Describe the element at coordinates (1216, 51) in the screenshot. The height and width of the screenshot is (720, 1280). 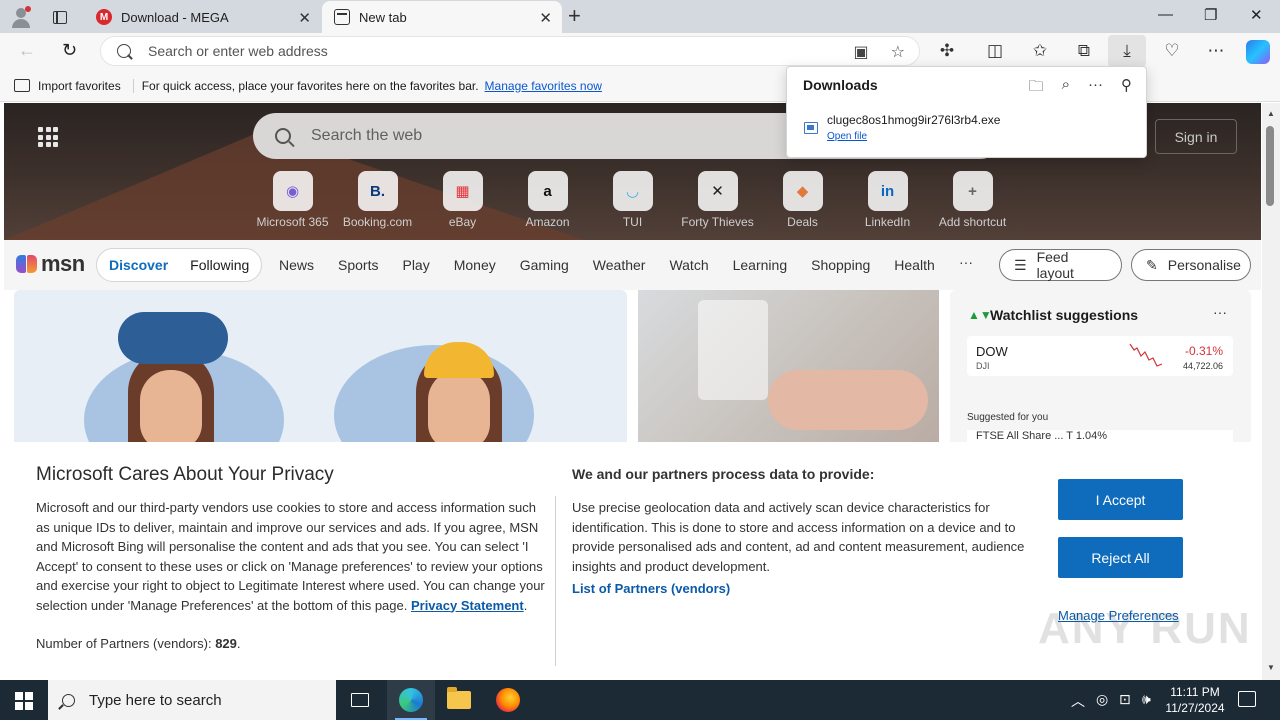
I see `more-menu-icon: ⋯` at that location.